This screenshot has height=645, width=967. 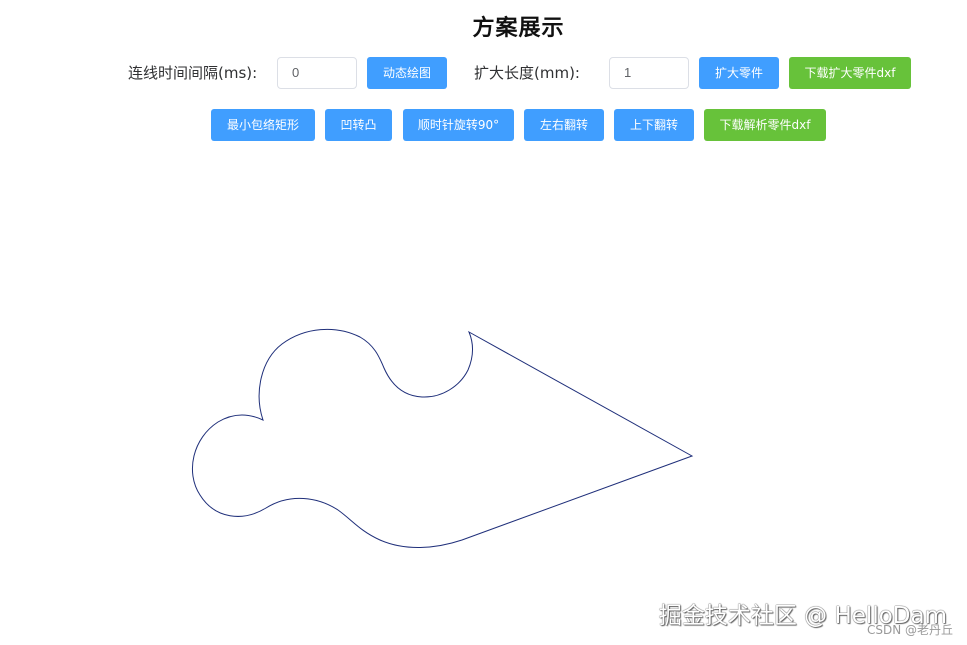 I want to click on watermark-sub: CSDN @老丹丘, so click(x=909, y=630).